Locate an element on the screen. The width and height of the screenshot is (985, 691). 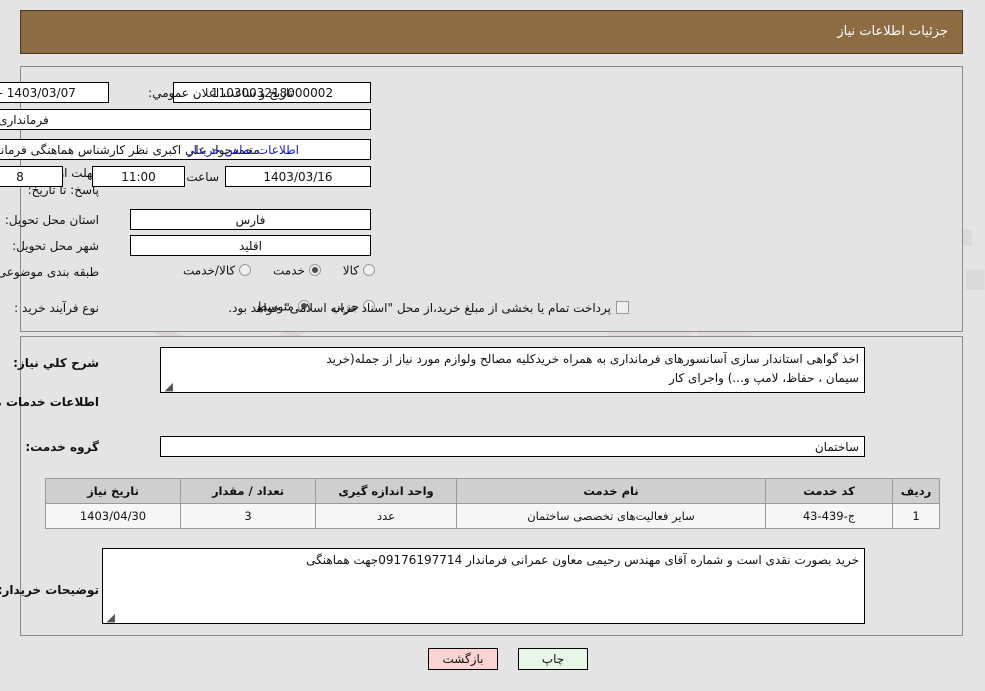
buyer-org-field: فرمانداری اقلید is located at coordinates (185, 119).